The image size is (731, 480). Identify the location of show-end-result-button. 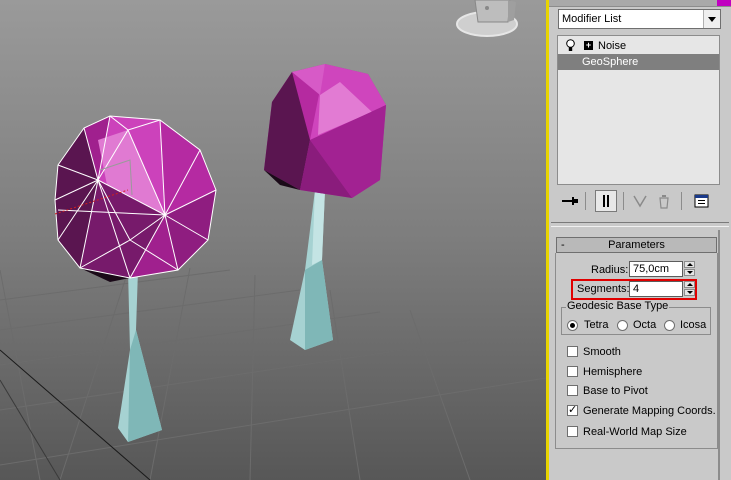
(606, 201).